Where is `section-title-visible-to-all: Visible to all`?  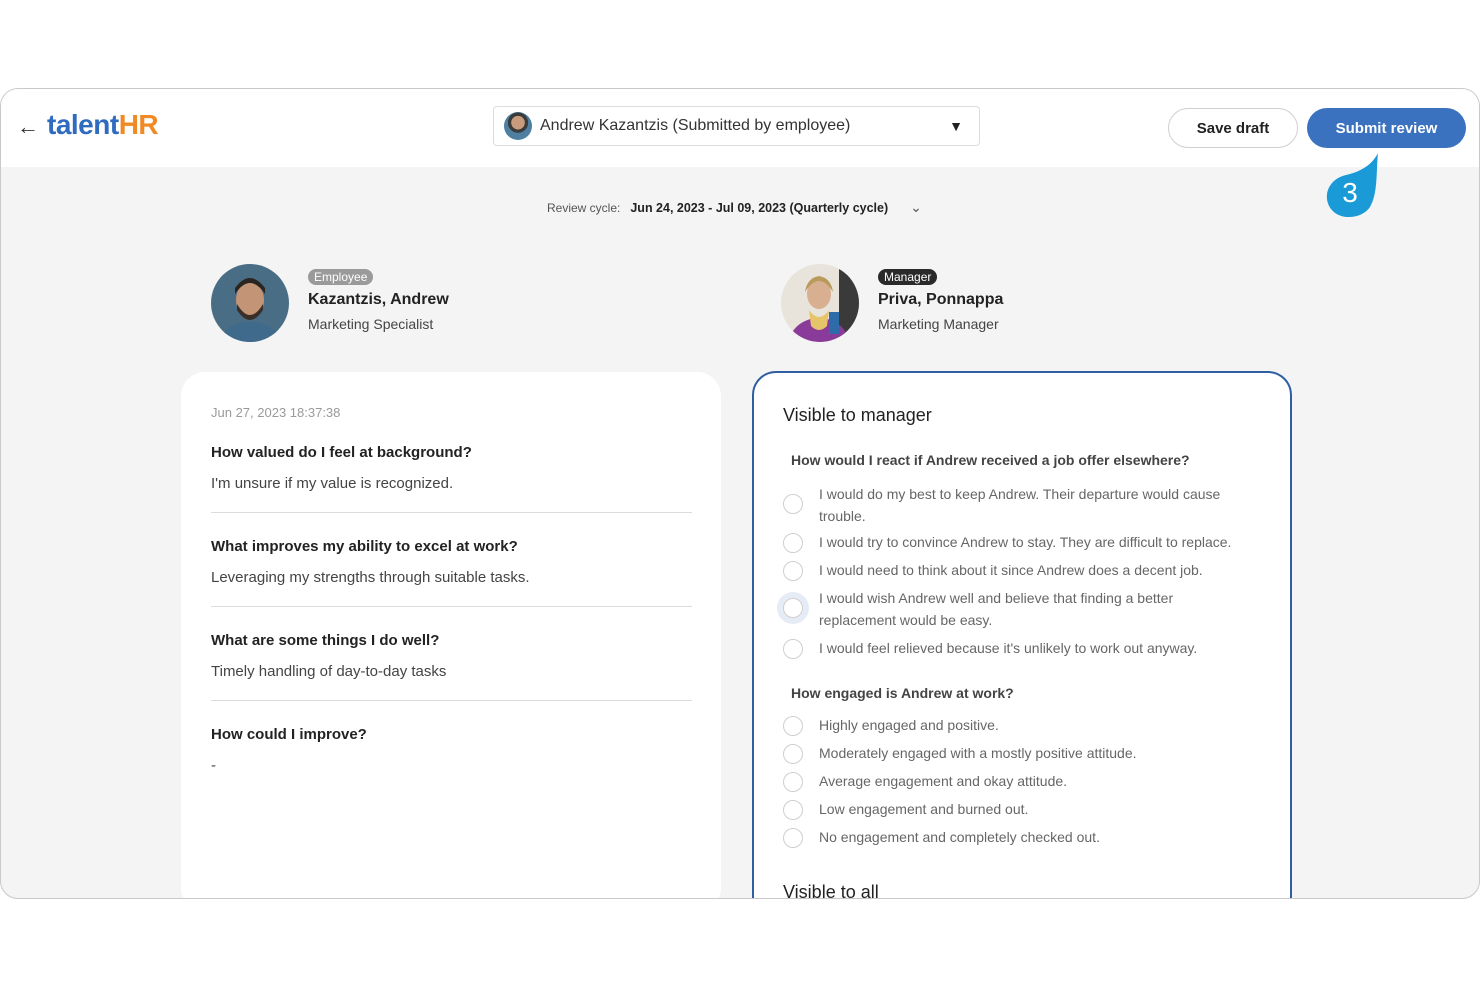
section-title-visible-to-all: Visible to all is located at coordinates (831, 890).